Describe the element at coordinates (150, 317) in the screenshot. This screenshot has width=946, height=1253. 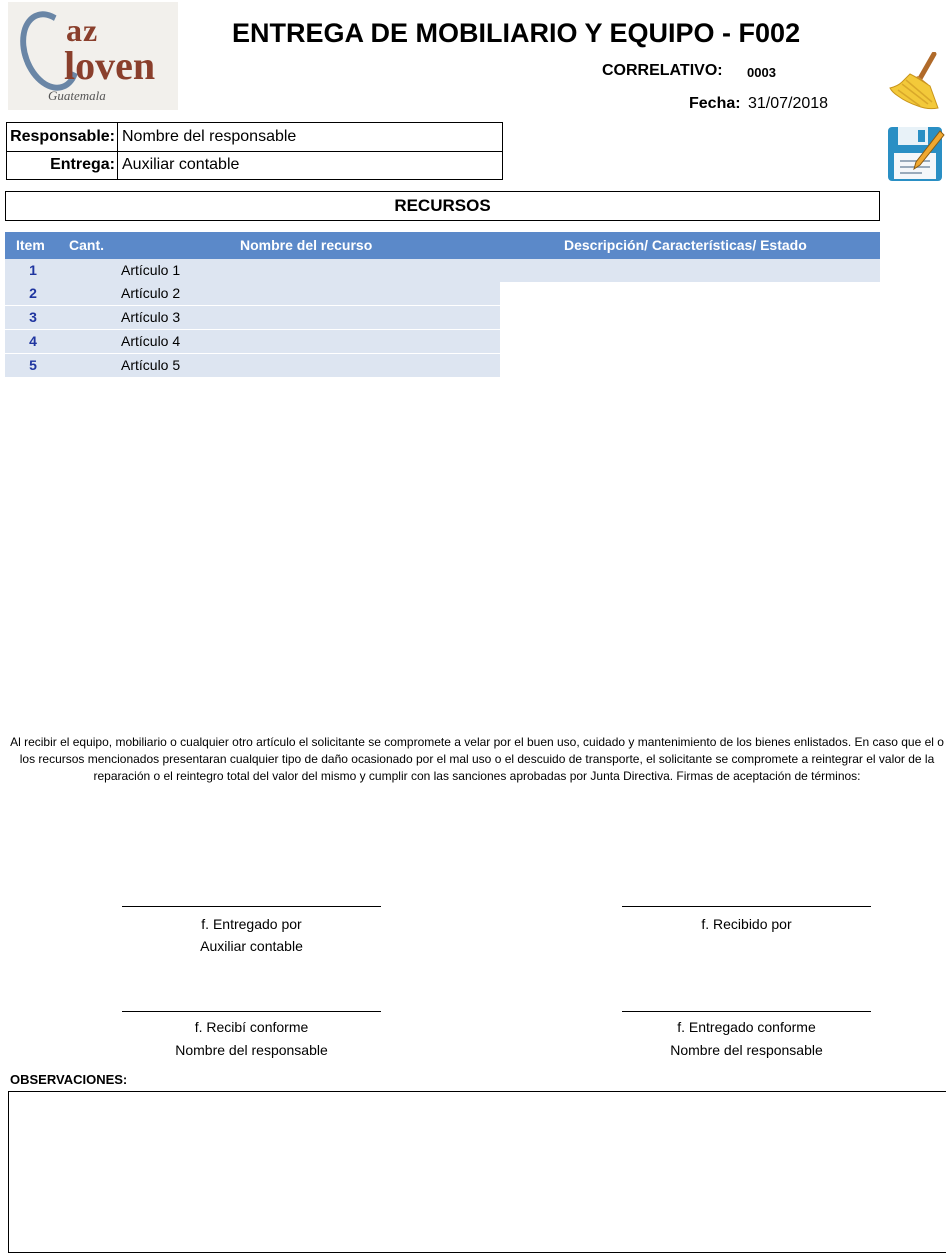
I see `resource-name: Artículo 3` at that location.